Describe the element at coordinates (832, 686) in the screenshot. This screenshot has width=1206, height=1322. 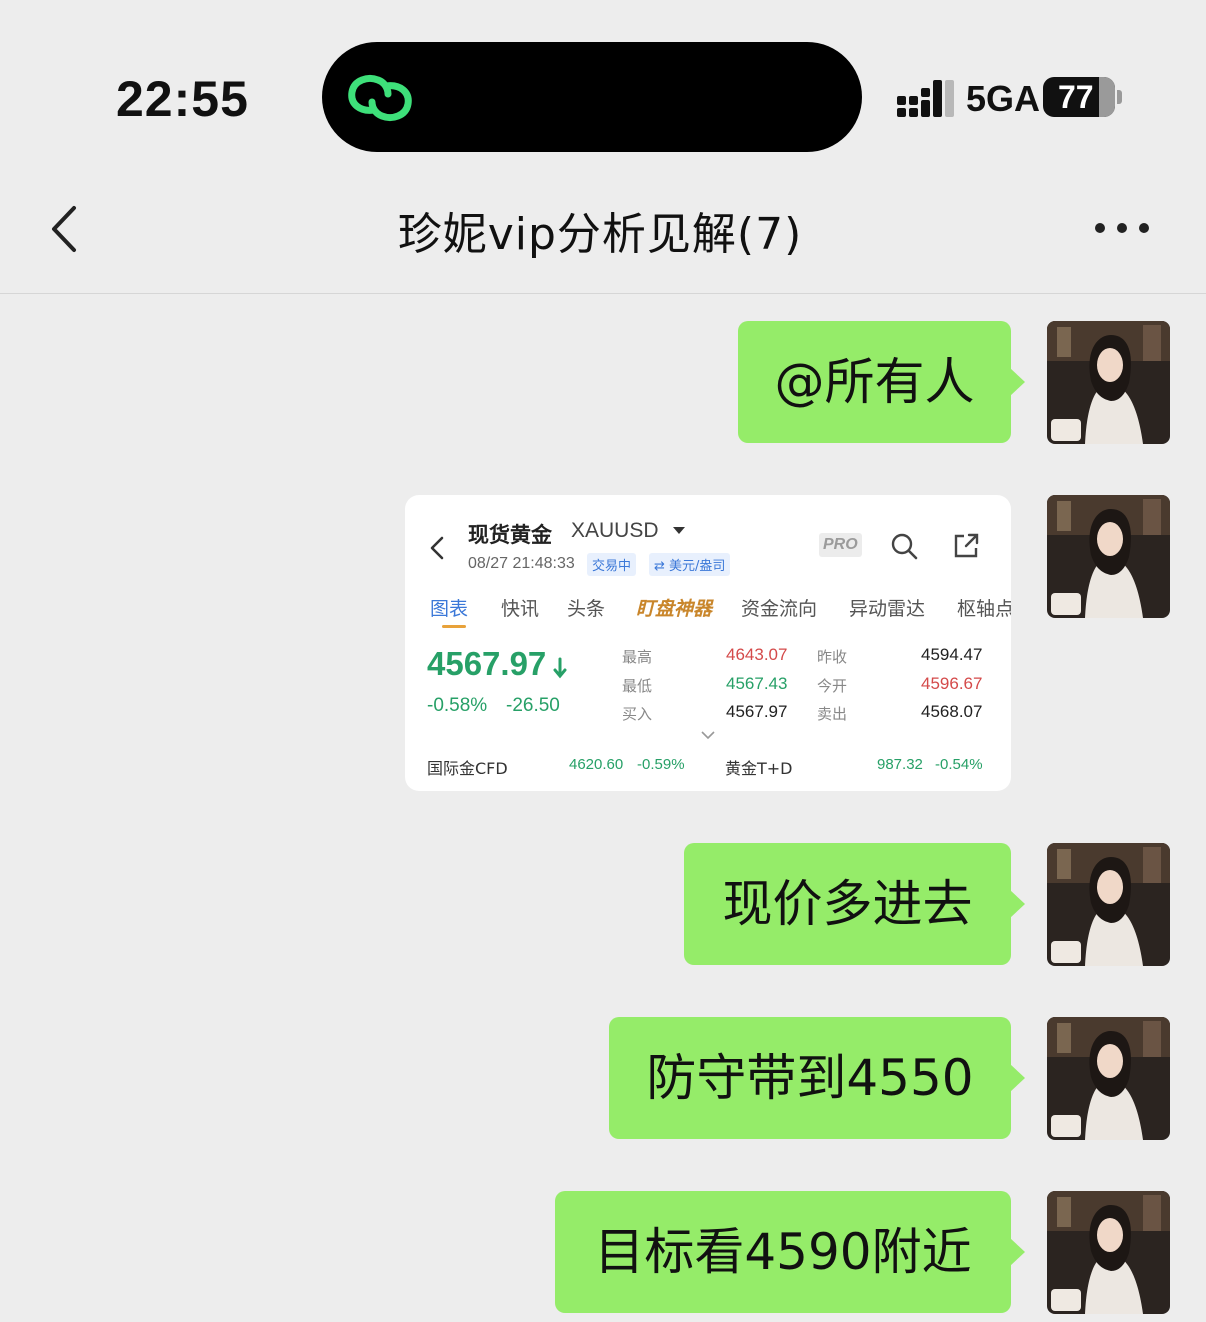
I see `stat-label: 今开` at that location.